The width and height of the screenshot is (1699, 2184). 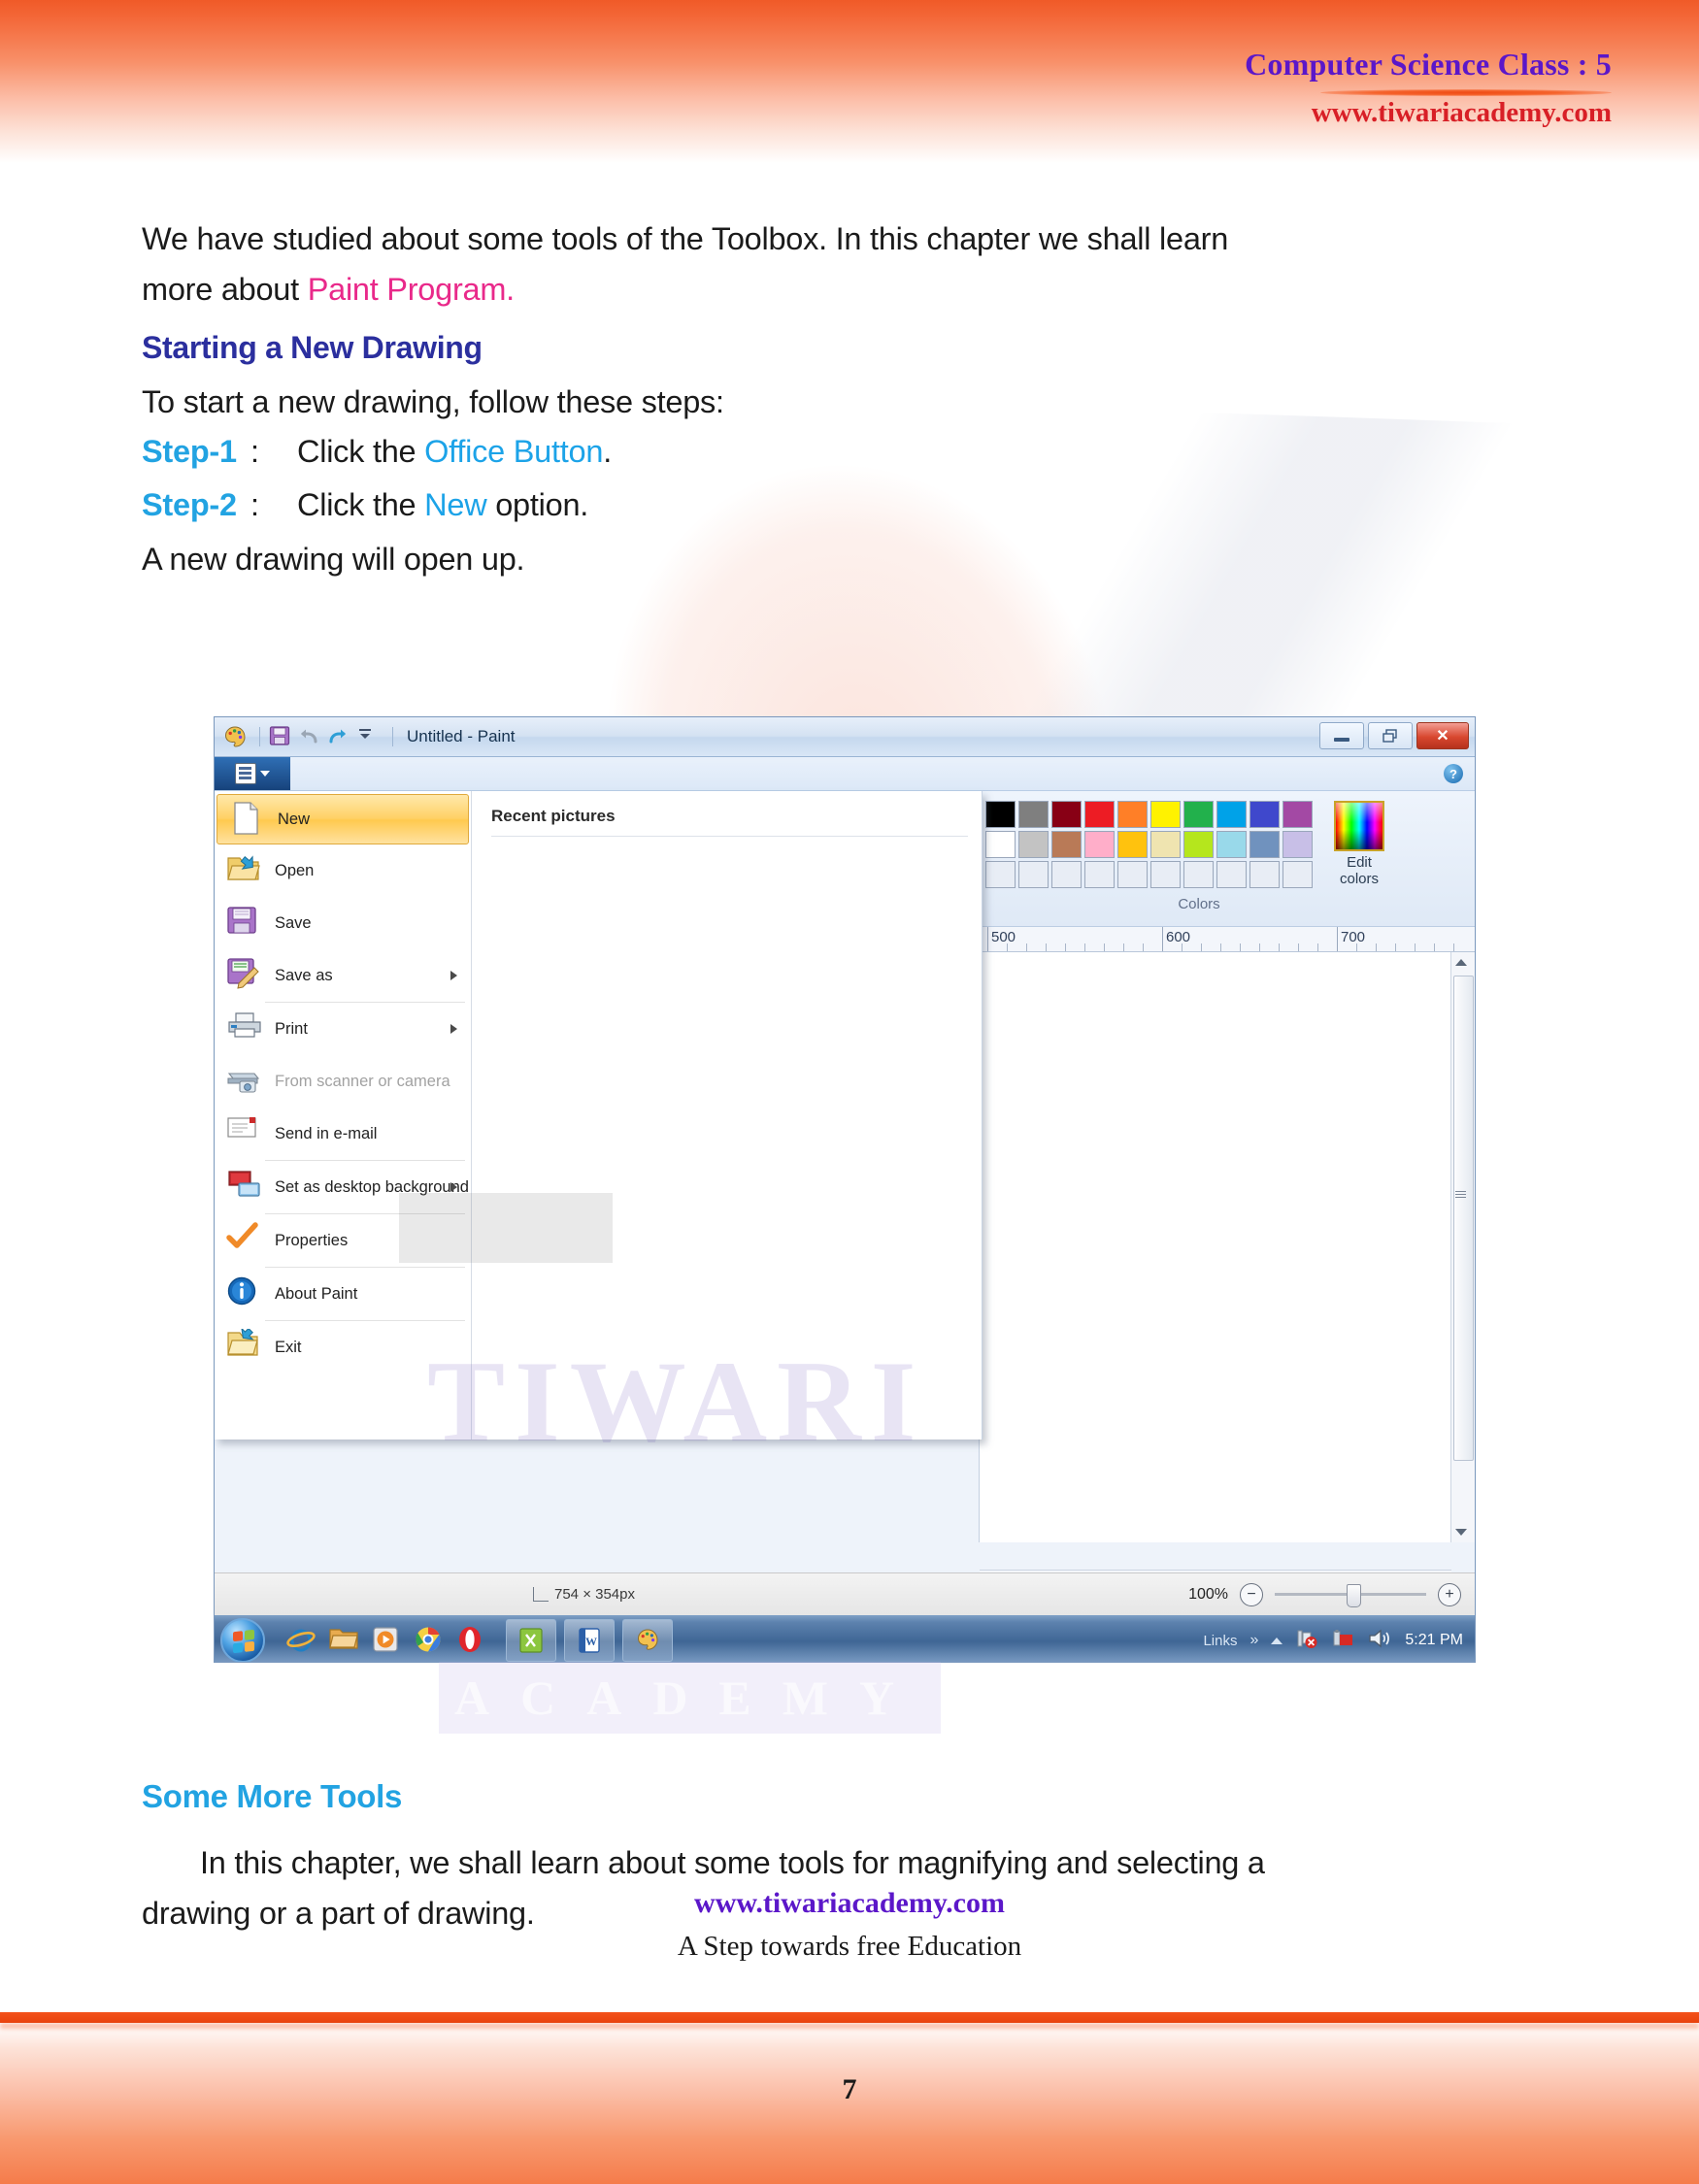 I want to click on page-watermark-secondary: ACADEMY, so click(x=690, y=1698).